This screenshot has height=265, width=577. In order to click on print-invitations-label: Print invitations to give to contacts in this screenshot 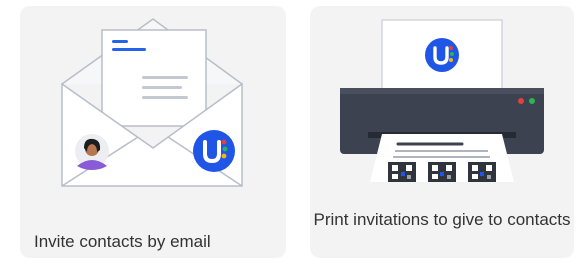, I will do `click(442, 219)`.